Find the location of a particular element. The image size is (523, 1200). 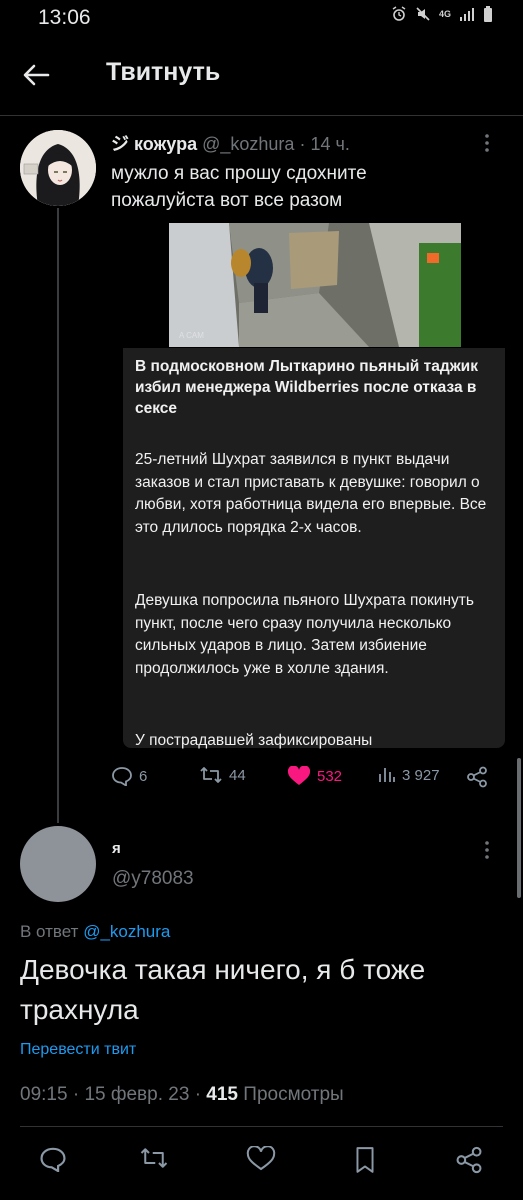

anime-avatar-image is located at coordinates (58, 168).